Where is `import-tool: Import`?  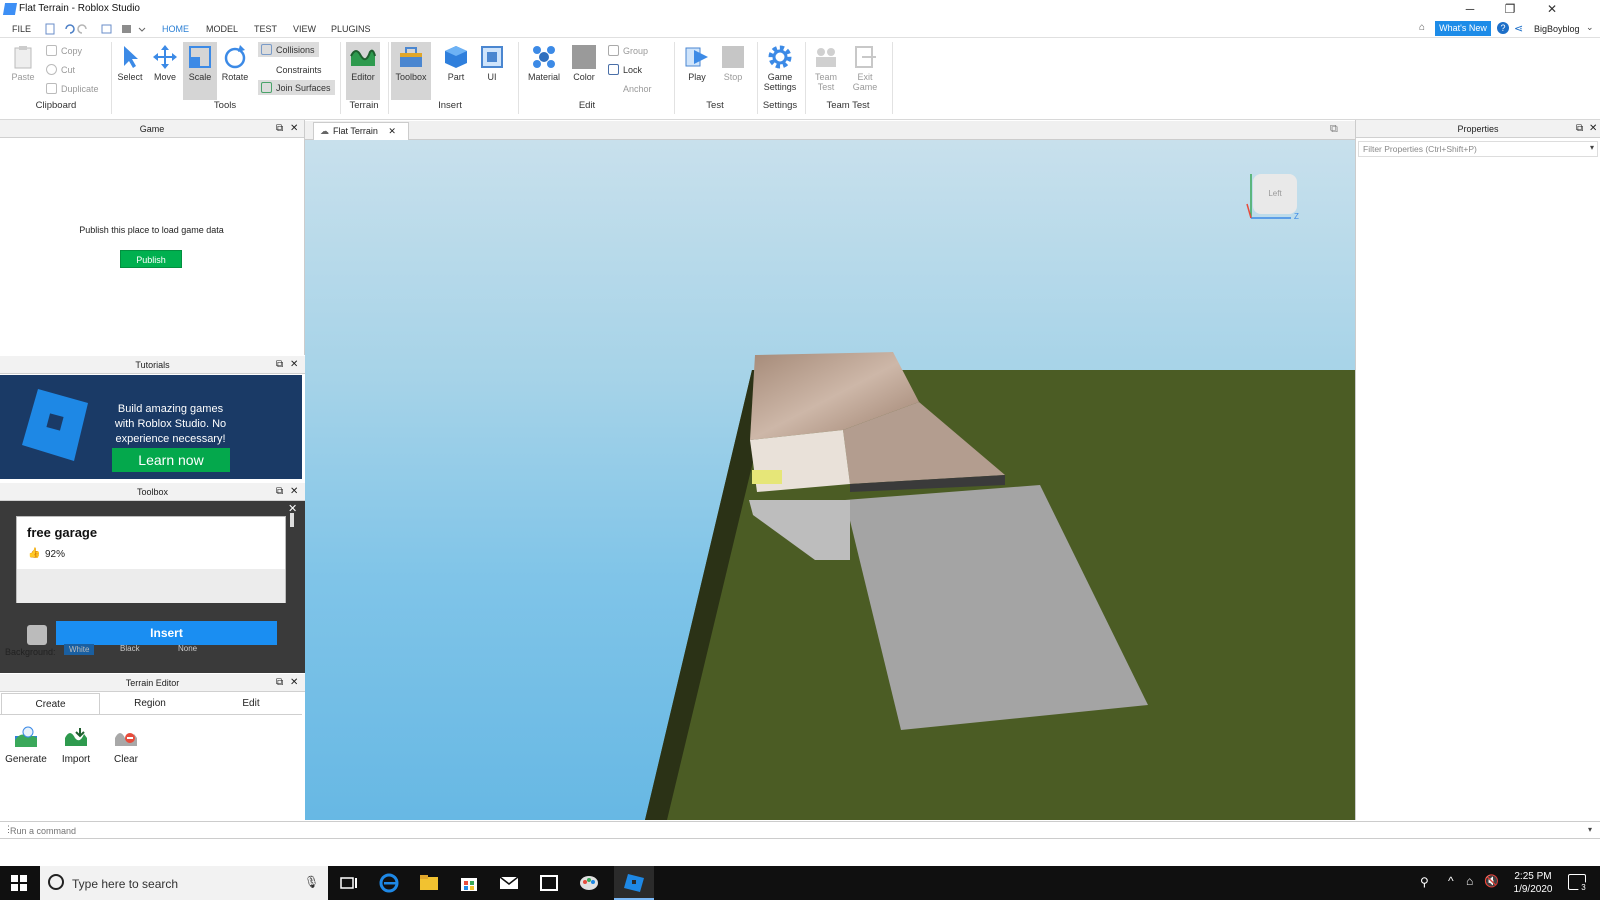
import-tool: Import is located at coordinates (76, 745).